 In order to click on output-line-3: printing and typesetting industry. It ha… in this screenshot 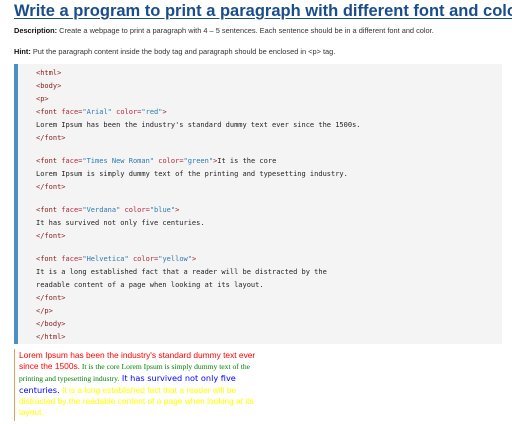, I will do `click(164, 378)`.